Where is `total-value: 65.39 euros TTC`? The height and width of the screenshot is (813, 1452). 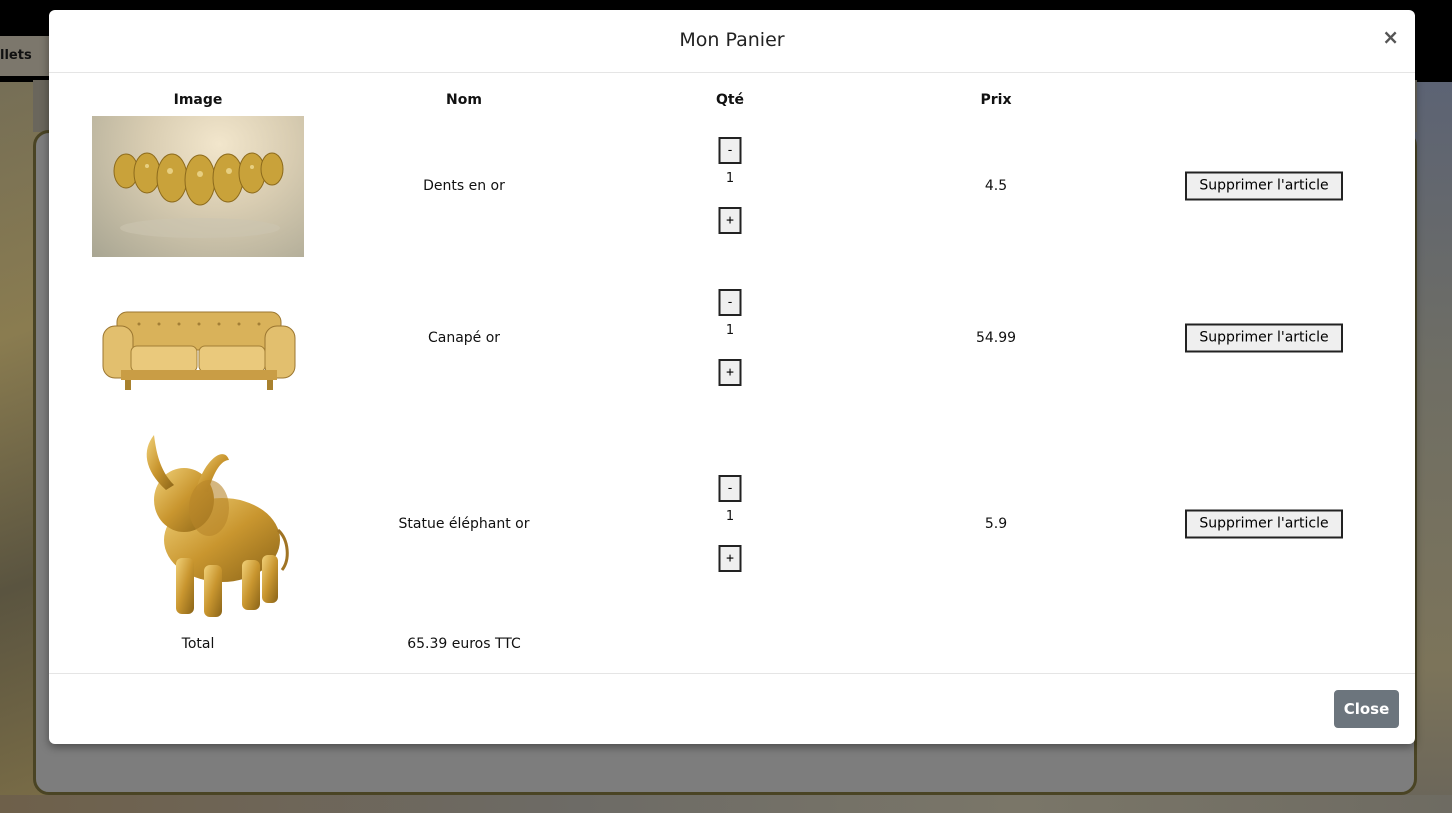
total-value: 65.39 euros TTC is located at coordinates (464, 644).